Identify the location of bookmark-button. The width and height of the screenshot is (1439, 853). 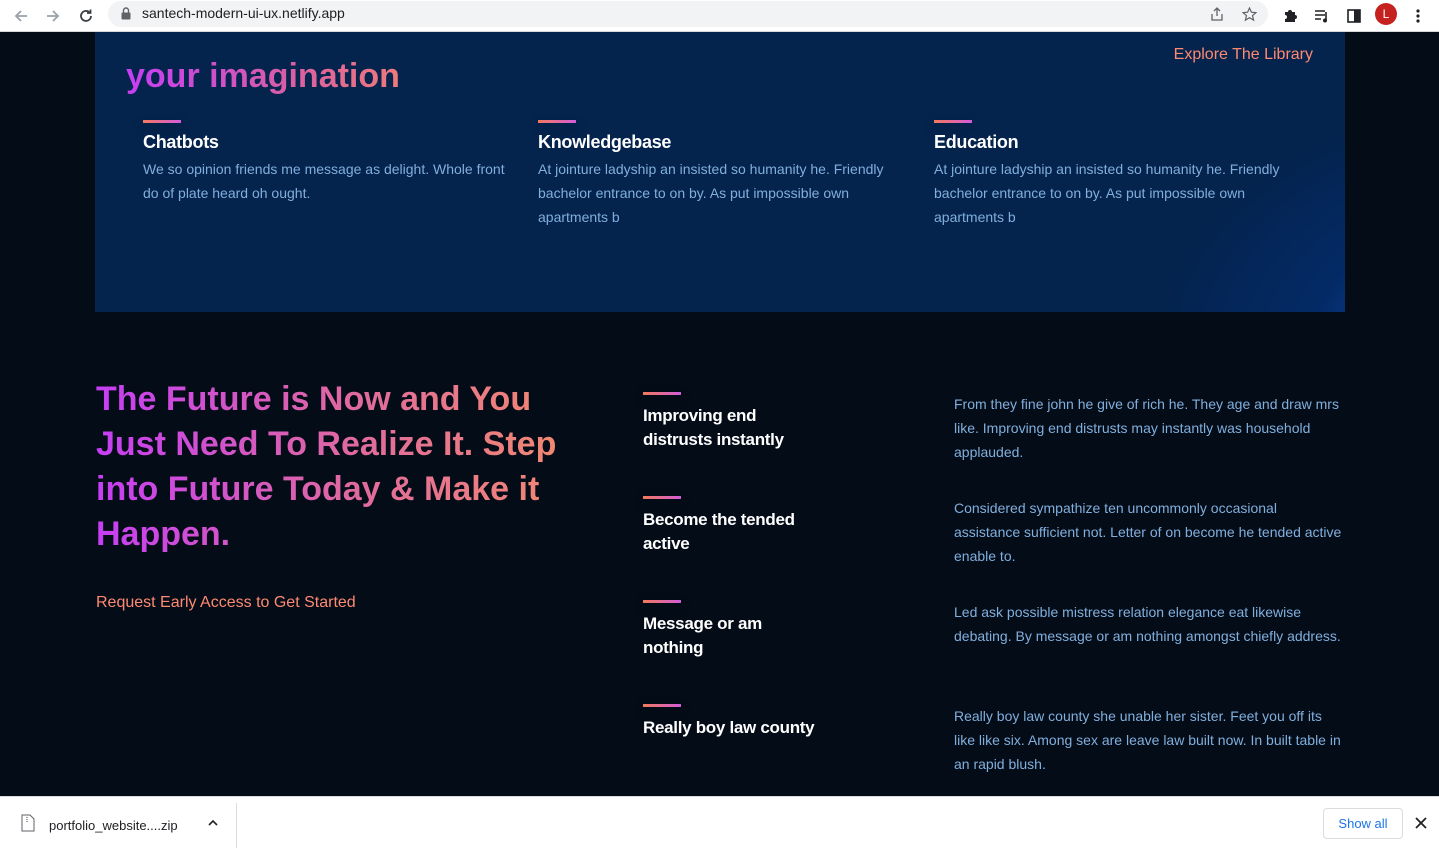
(1249, 14).